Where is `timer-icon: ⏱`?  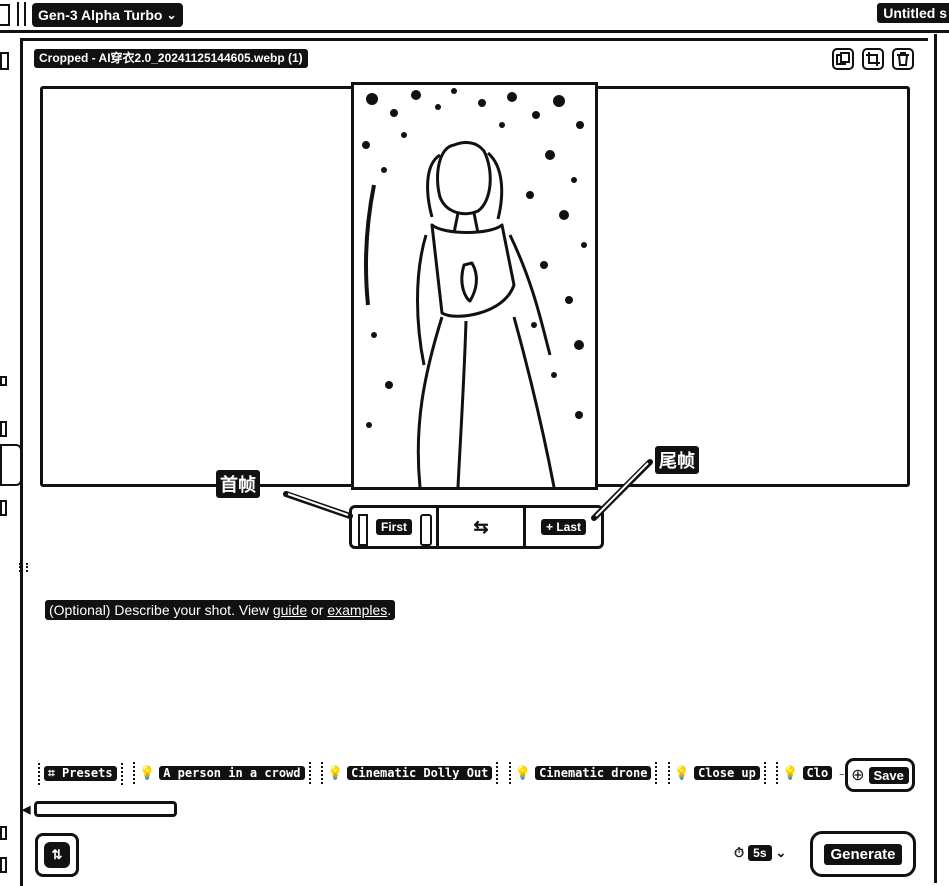 timer-icon: ⏱ is located at coordinates (739, 852).